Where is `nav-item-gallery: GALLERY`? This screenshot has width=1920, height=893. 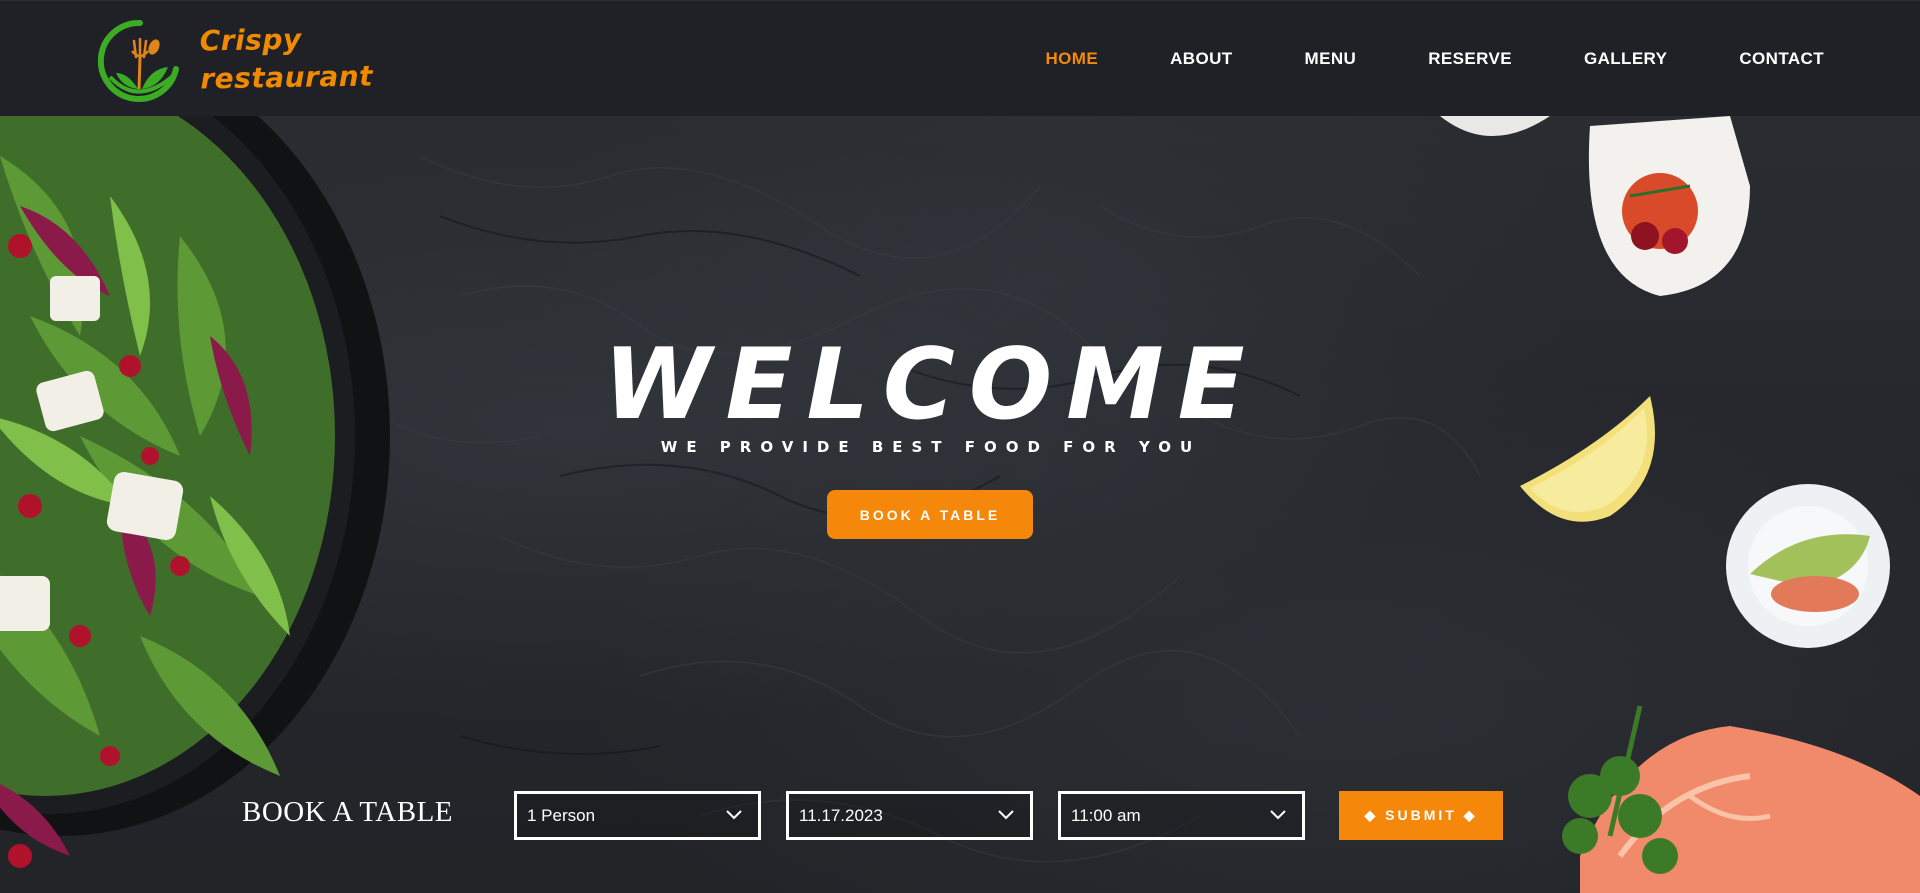
nav-item-gallery: GALLERY is located at coordinates (1625, 59).